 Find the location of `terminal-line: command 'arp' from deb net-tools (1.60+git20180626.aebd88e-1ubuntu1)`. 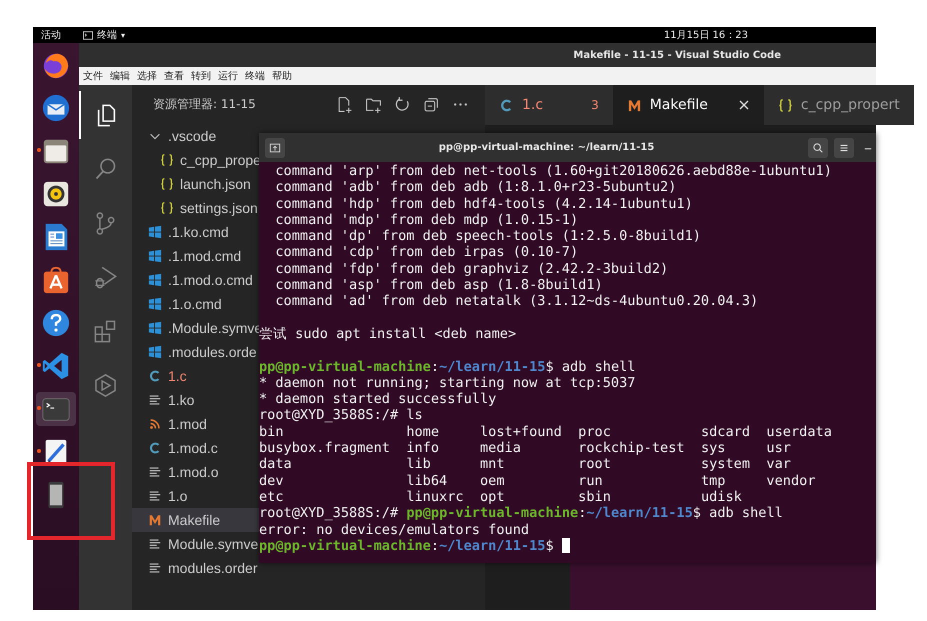

terminal-line: command 'arp' from deb net-tools (1.60+git20180626.aebd88e-1ubuntu1) is located at coordinates (553, 171).